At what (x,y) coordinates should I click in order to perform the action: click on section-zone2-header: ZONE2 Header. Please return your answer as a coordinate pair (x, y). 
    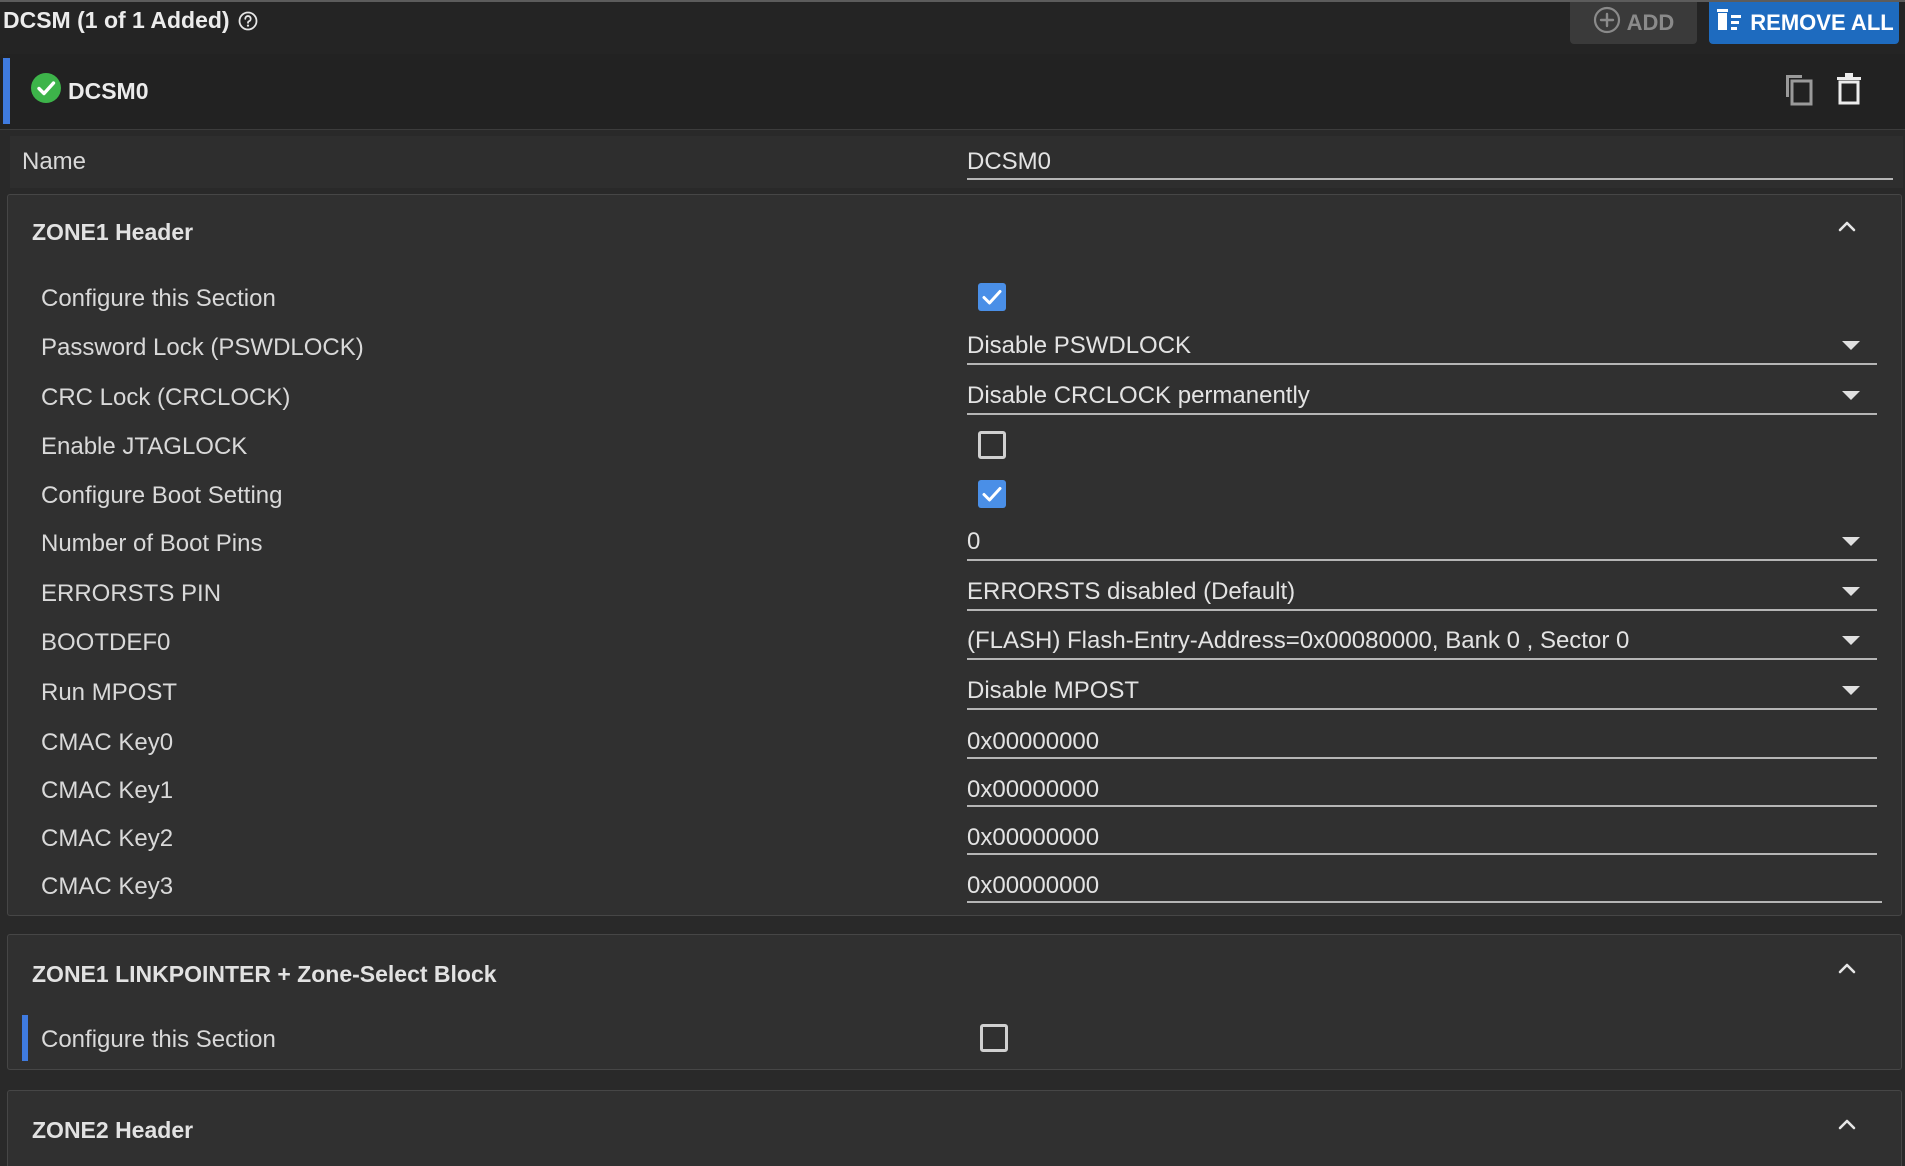
    Looking at the image, I should click on (954, 1128).